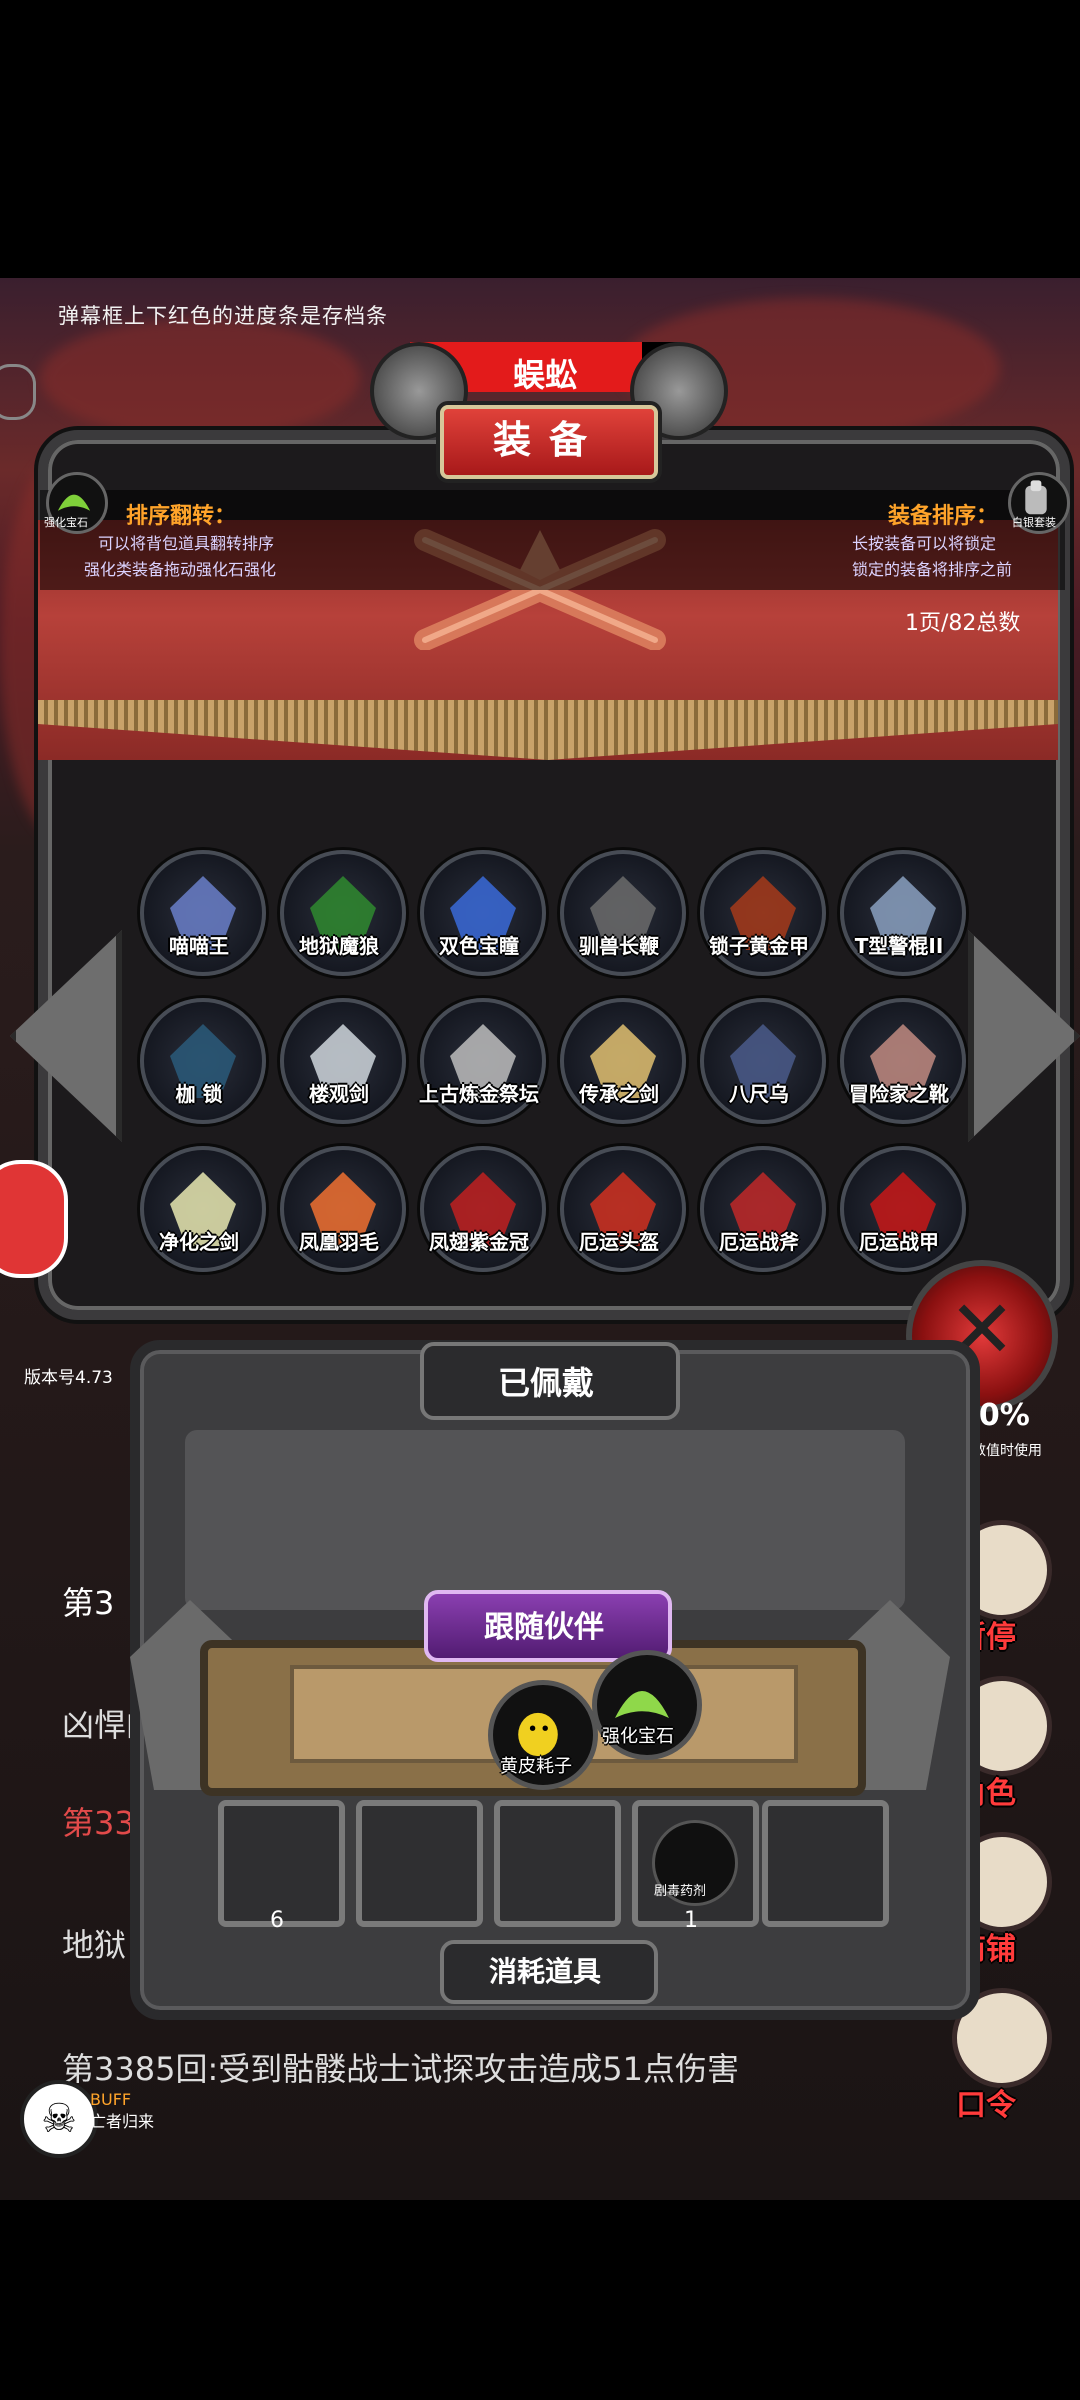 The width and height of the screenshot is (1080, 2400). I want to click on sort-reverse-line2: 强化类装备拖动强化石强化, so click(180, 569).